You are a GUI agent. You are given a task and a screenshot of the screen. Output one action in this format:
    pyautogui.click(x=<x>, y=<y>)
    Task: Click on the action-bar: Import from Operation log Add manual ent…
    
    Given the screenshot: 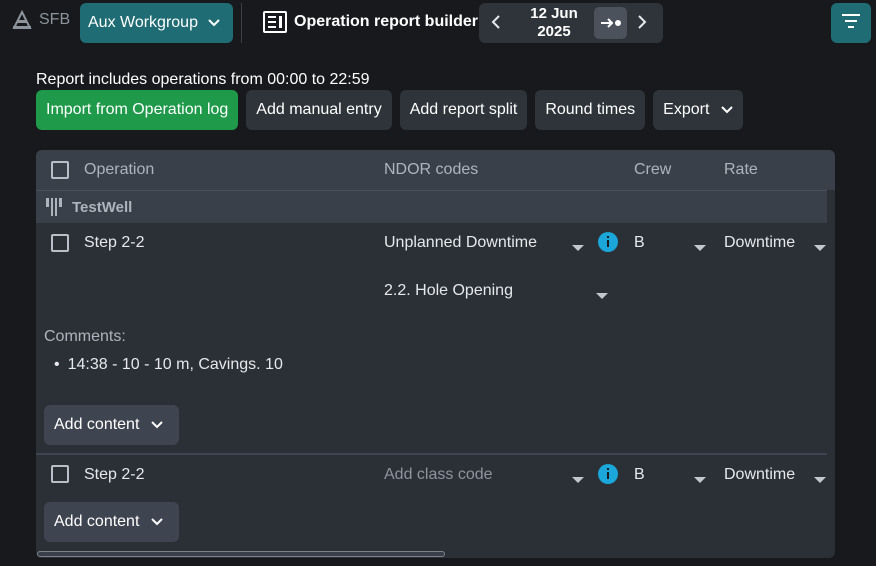 What is the action you would take?
    pyautogui.click(x=390, y=110)
    